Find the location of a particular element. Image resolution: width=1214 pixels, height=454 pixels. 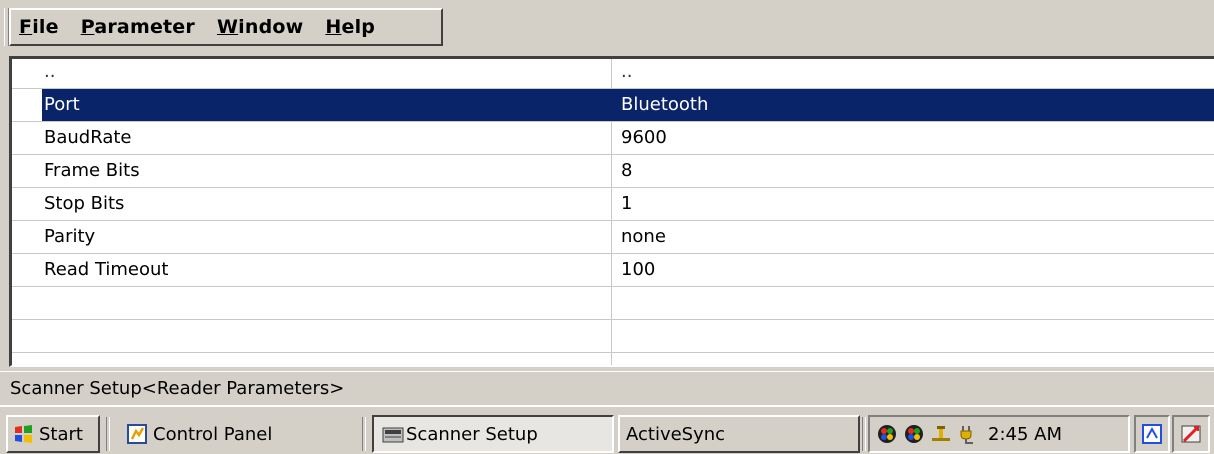

keyboard-input-button is located at coordinates (1152, 434).